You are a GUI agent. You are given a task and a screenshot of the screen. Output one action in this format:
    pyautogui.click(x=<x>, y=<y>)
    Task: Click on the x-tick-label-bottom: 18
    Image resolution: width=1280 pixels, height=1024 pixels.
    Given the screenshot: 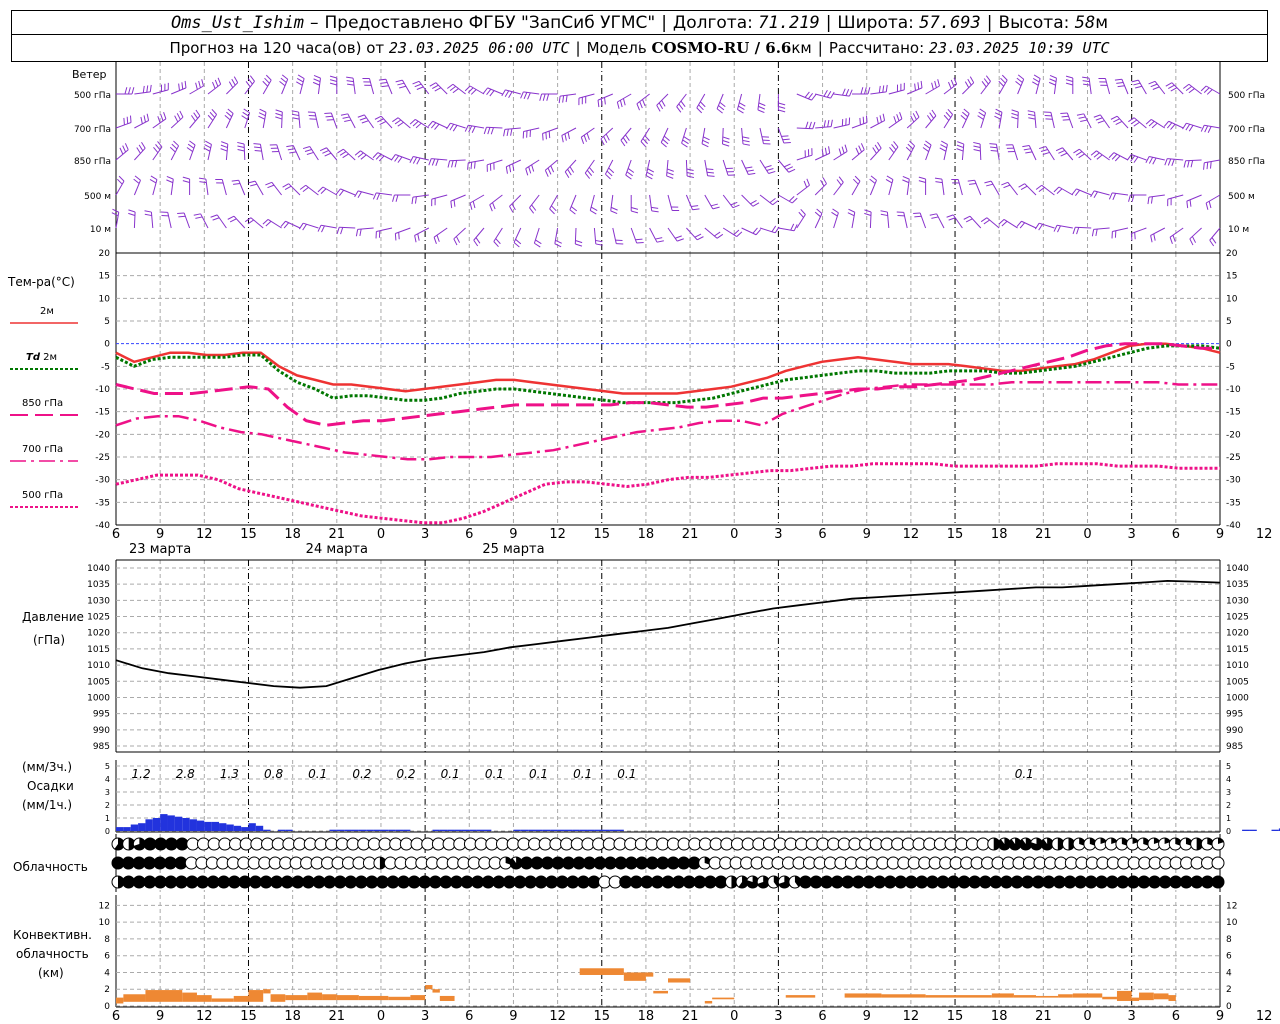 What is the action you would take?
    pyautogui.click(x=999, y=1016)
    